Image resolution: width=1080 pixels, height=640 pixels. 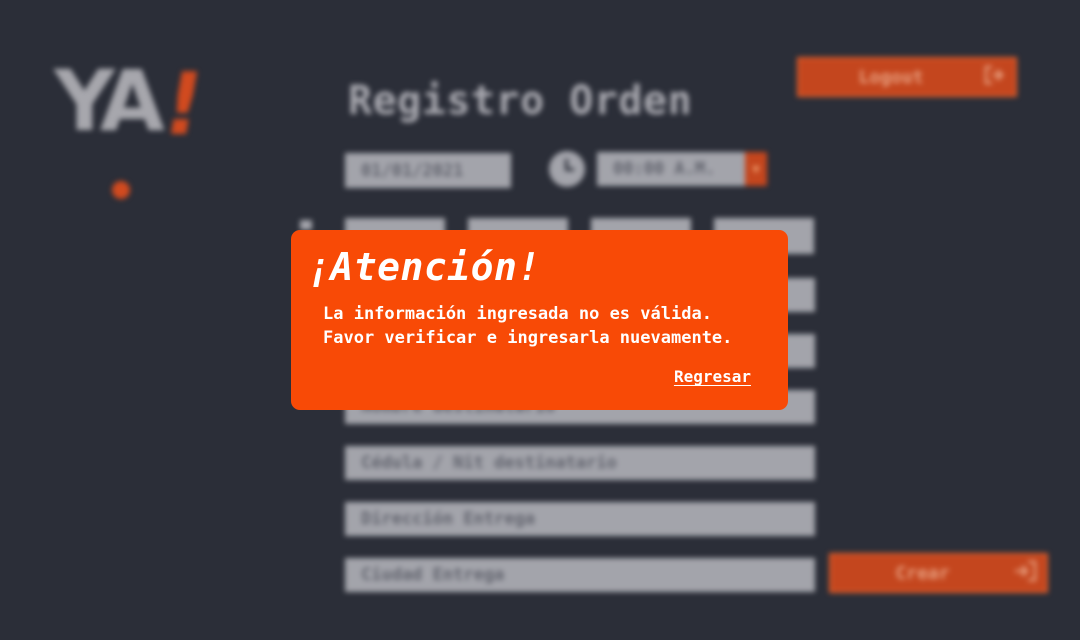 I want to click on time-field: 00:00 A.M., so click(x=671, y=169).